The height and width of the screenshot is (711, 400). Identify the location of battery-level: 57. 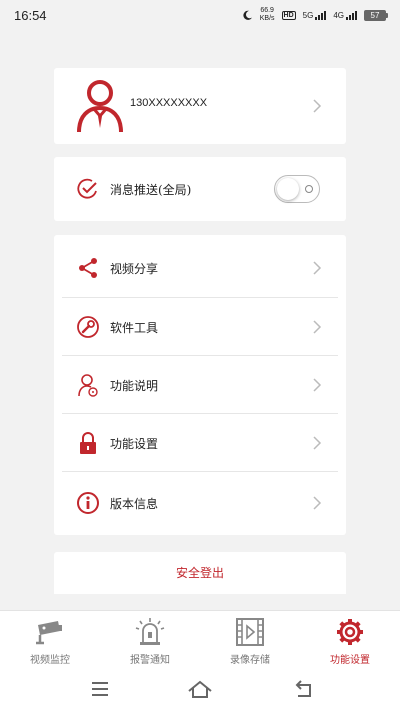
(375, 15).